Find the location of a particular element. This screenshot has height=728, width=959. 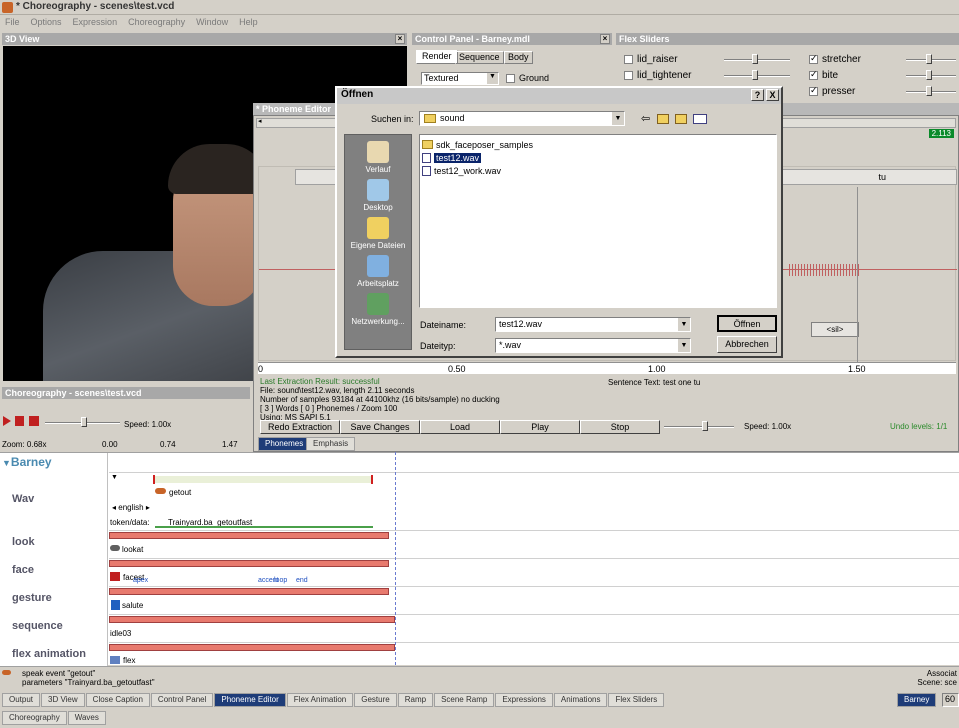

place-my-computer: Arbeitsplatz is located at coordinates (378, 271).